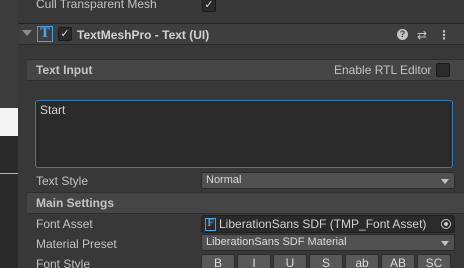 The width and height of the screenshot is (464, 268). Describe the element at coordinates (76, 244) in the screenshot. I see `material-preset-label: Material Preset` at that location.